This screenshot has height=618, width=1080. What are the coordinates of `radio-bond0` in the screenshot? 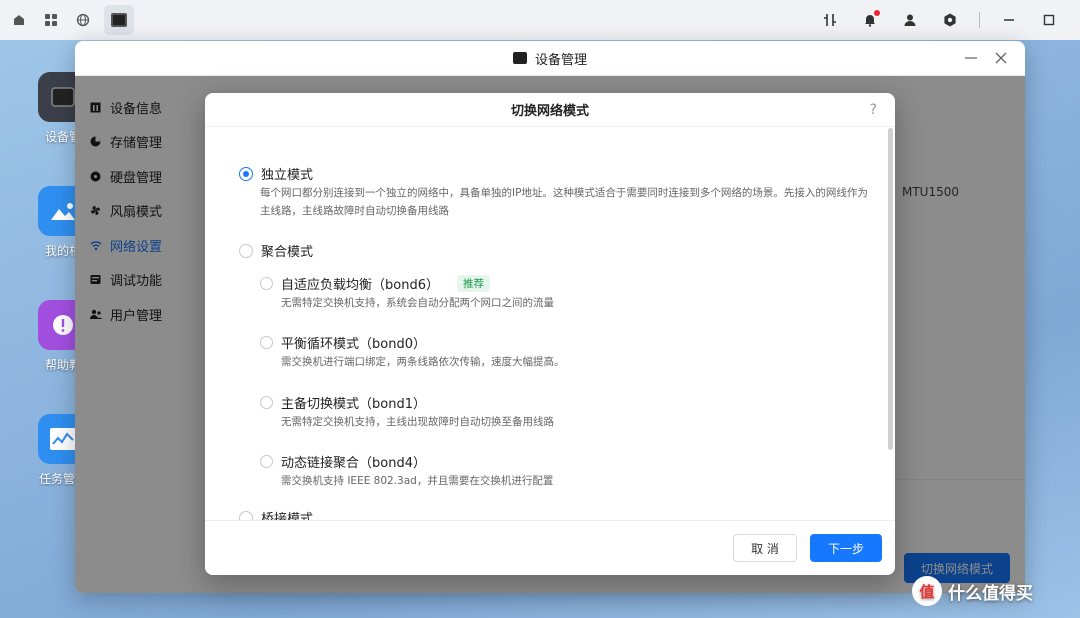 It's located at (266, 342).